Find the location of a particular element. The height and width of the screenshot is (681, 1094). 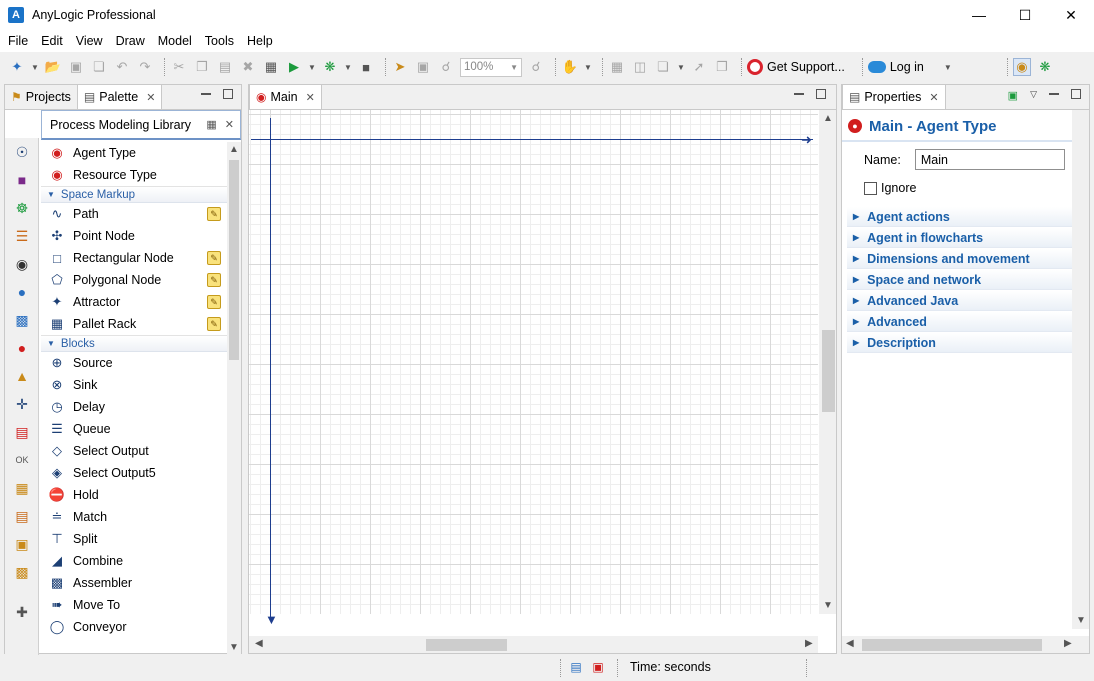

favorites-library-icon is located at coordinates (22, 124).